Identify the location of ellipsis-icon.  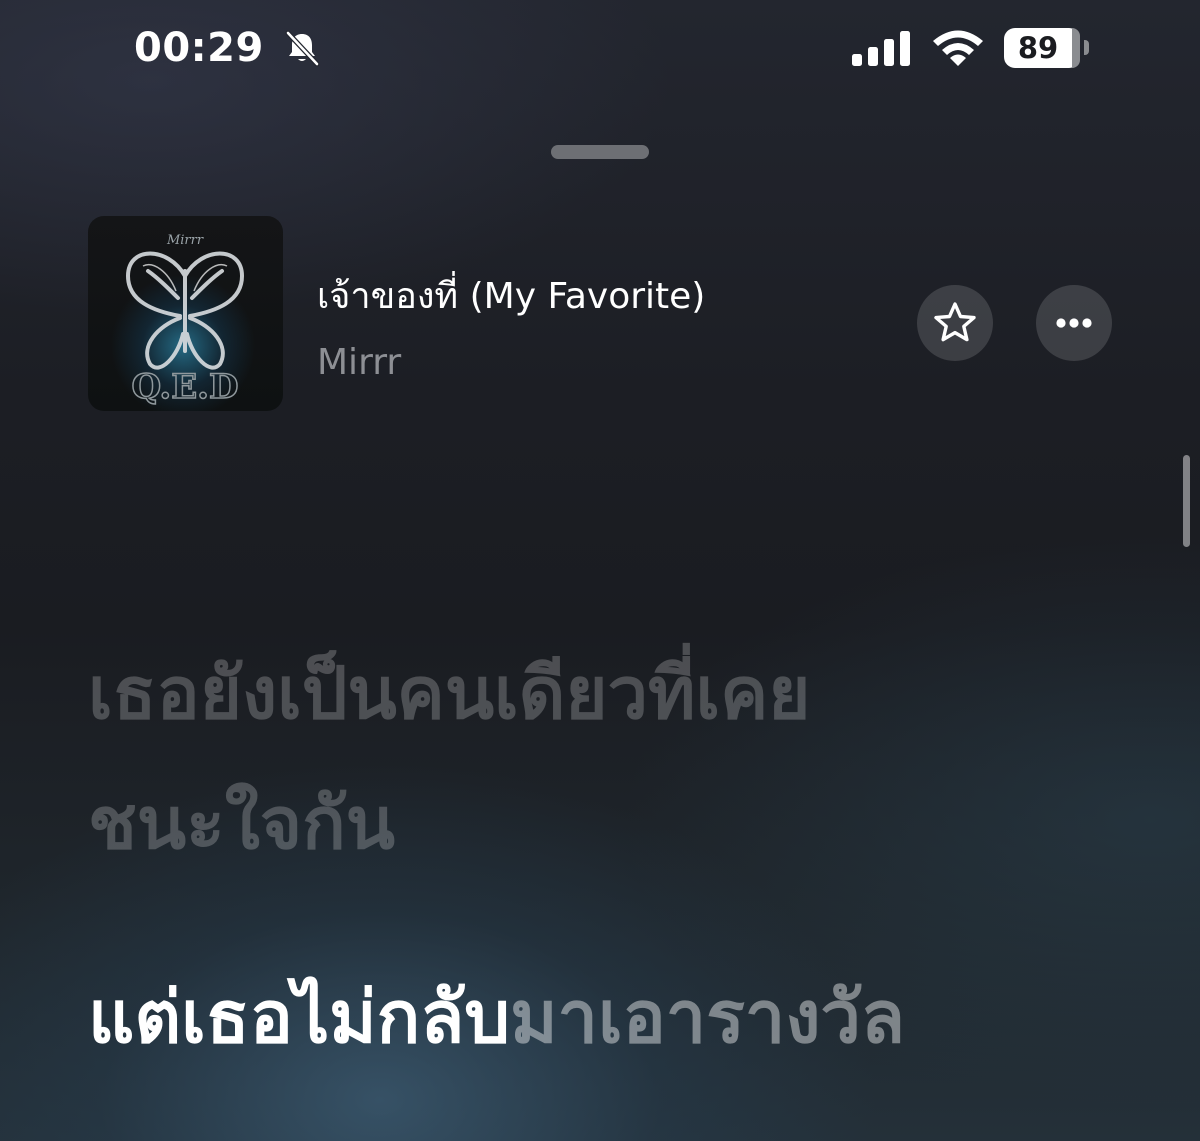
(1074, 323).